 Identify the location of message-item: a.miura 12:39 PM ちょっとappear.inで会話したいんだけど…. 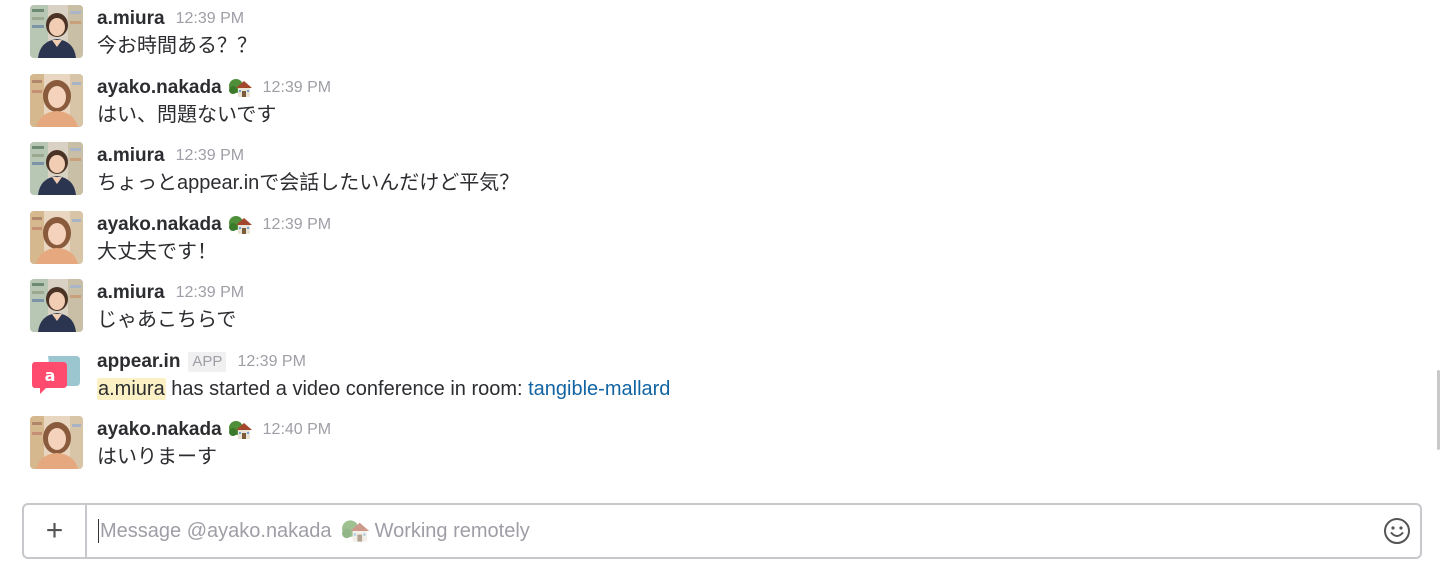
(720, 167).